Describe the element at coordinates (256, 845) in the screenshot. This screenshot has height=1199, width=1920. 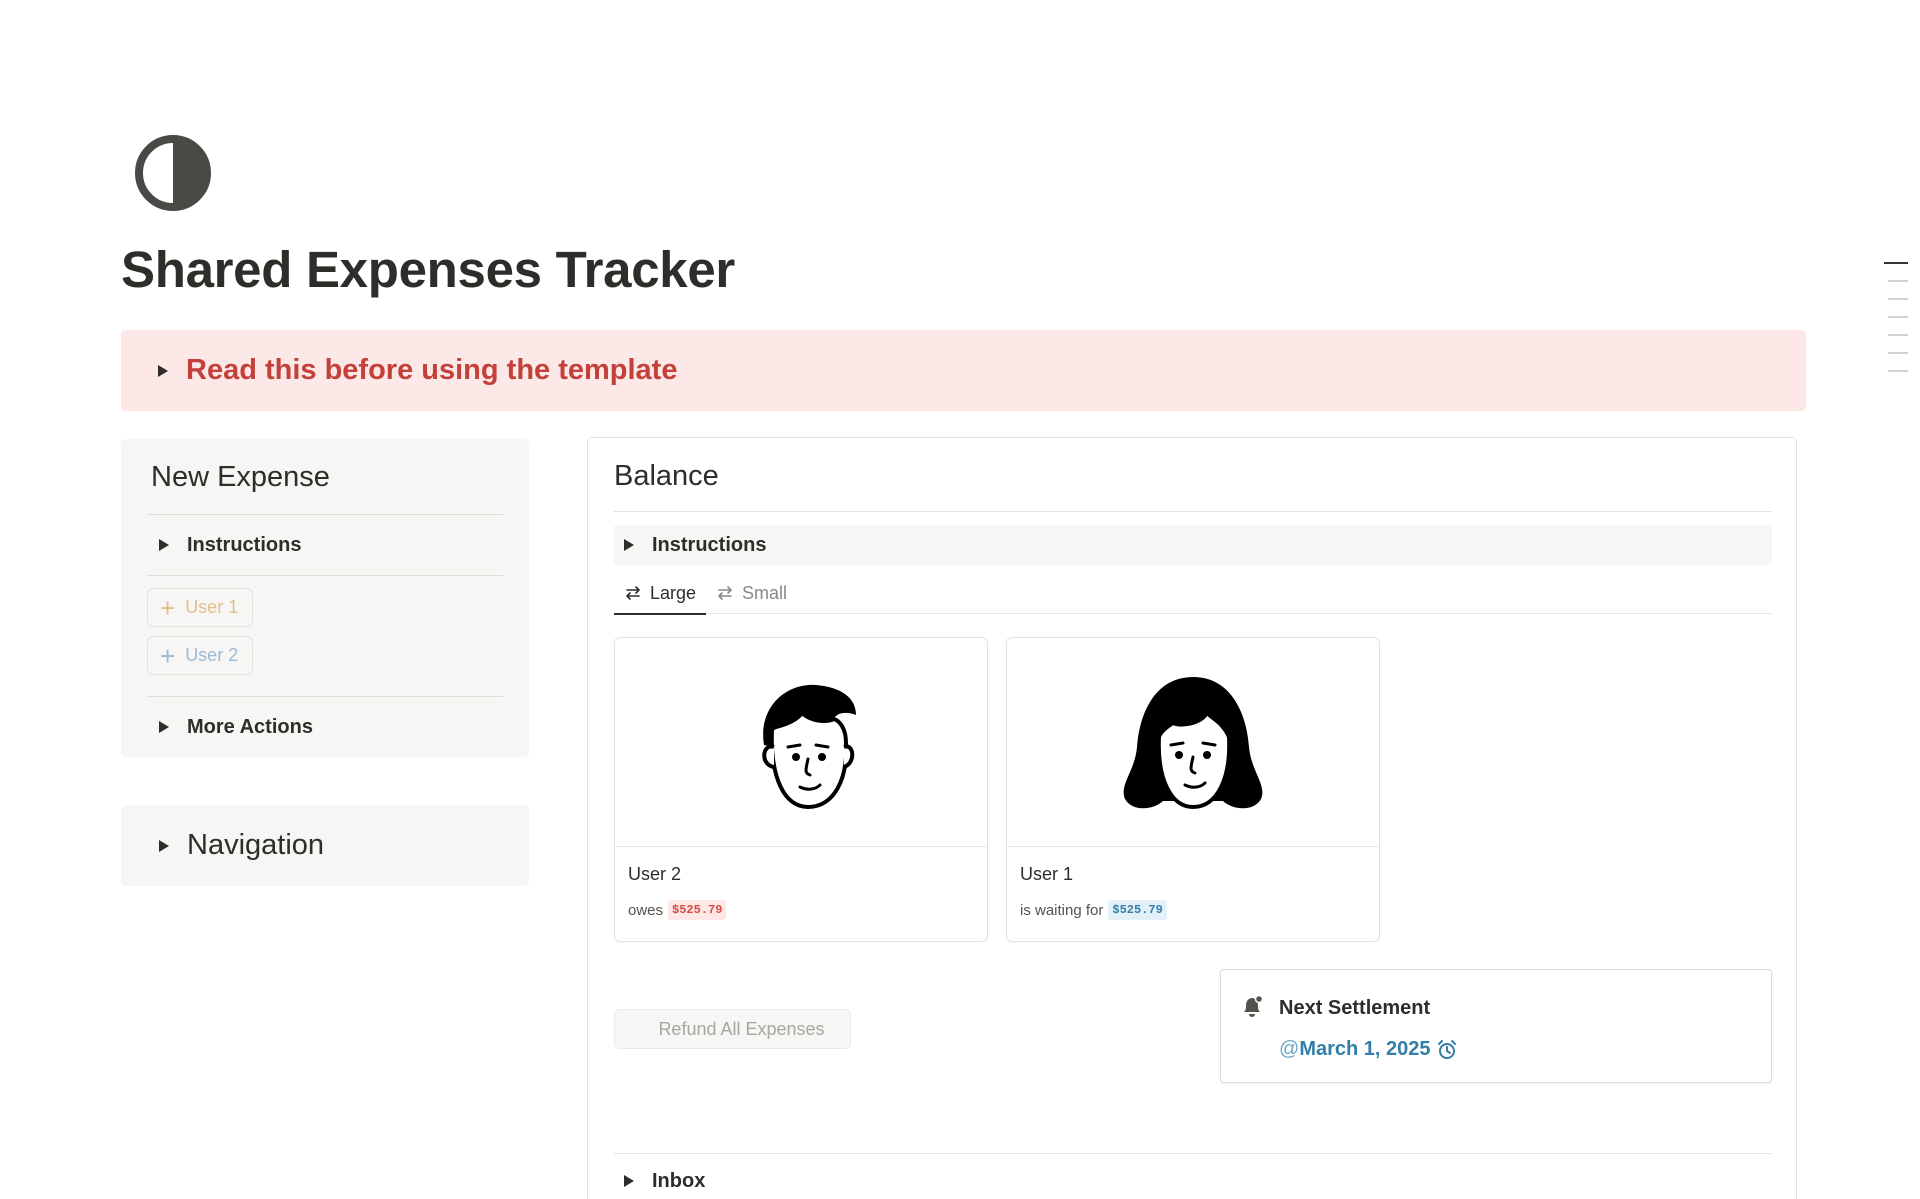
I see `navigation-label: Navigation` at that location.